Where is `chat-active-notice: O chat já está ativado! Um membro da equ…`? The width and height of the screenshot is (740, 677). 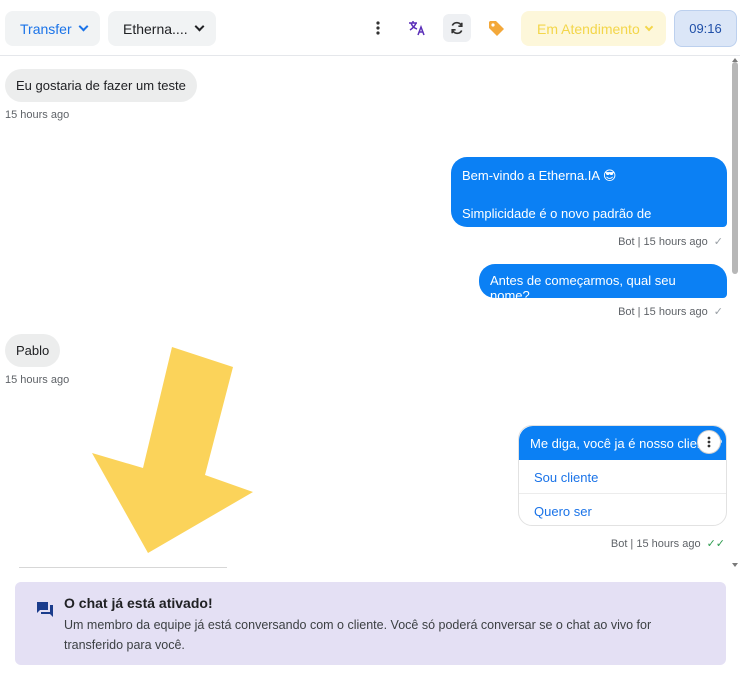
chat-active-notice: O chat já está ativado! Um membro da equ… is located at coordinates (370, 623).